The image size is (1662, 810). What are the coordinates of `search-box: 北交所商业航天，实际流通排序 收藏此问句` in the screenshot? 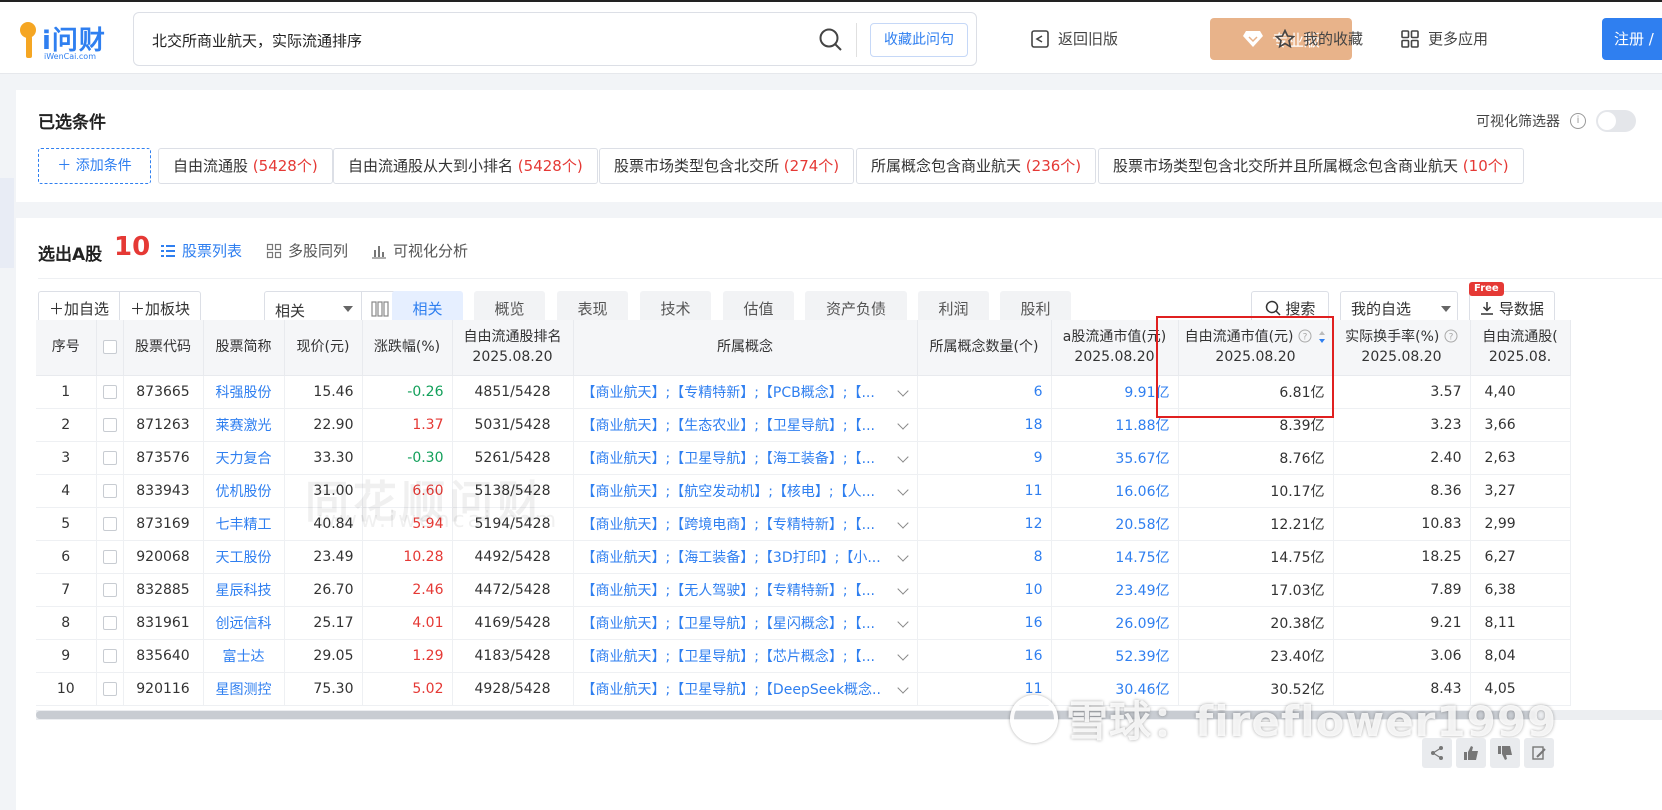 It's located at (555, 39).